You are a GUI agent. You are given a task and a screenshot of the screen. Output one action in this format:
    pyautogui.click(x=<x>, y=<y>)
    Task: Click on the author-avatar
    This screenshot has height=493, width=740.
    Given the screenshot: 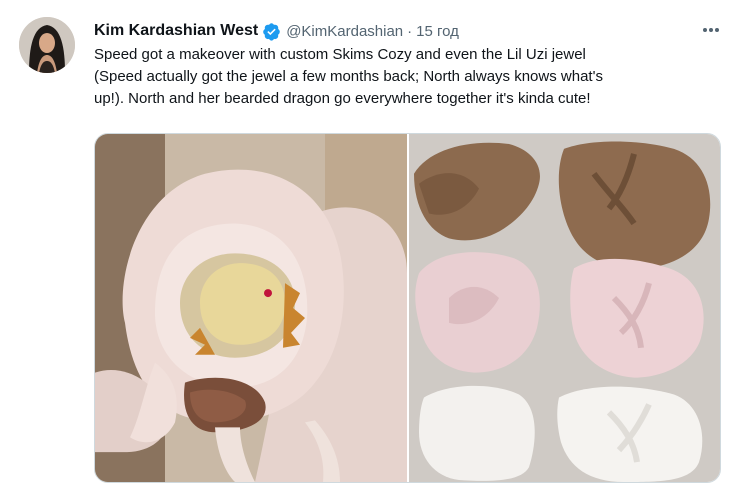 What is the action you would take?
    pyautogui.click(x=47, y=45)
    